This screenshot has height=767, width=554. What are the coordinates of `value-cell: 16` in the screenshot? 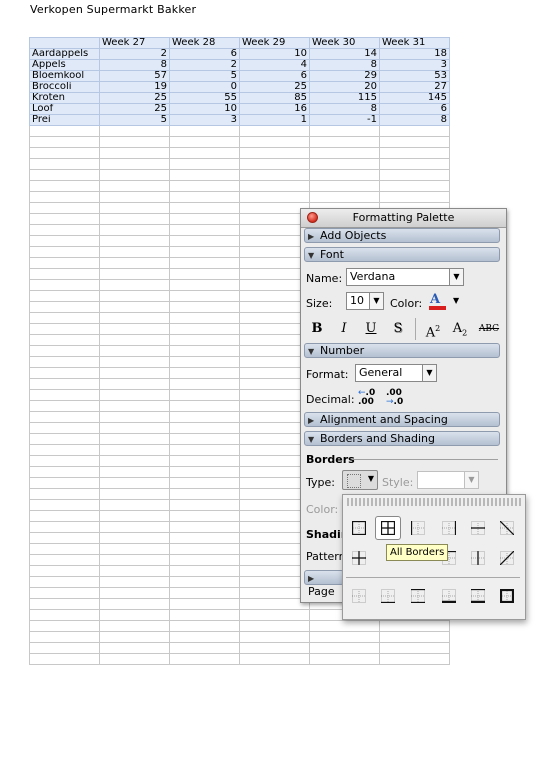 It's located at (274, 109).